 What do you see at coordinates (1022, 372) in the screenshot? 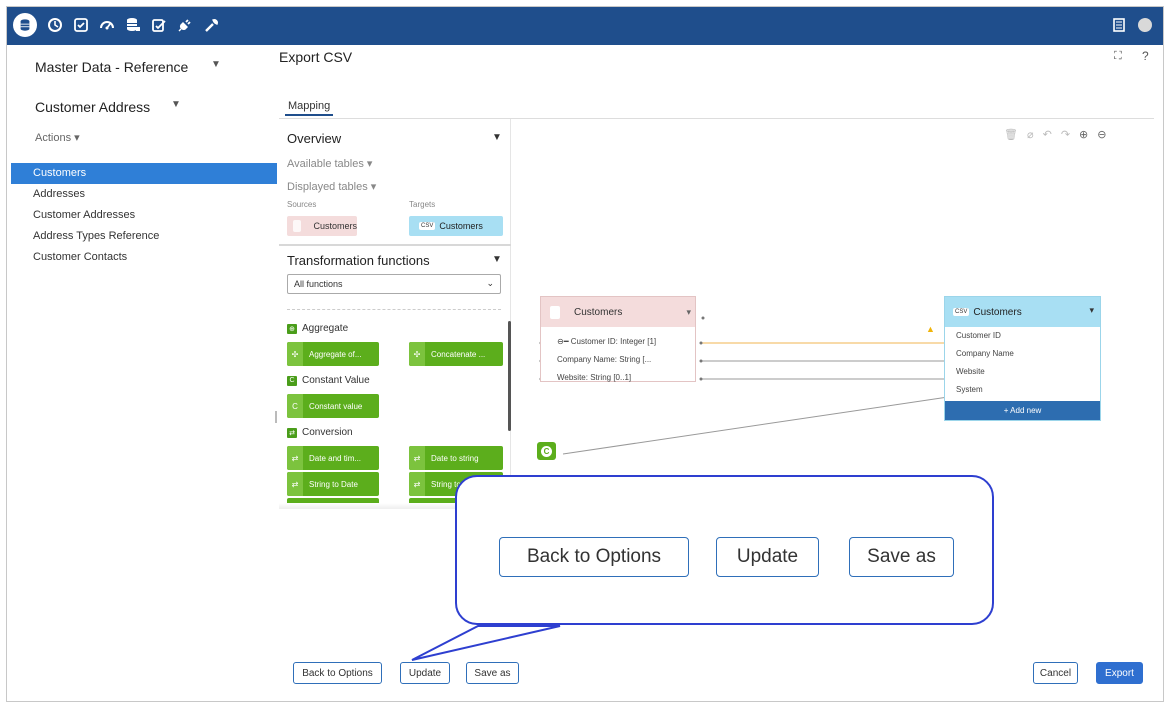
I see `target-field-website: Website` at bounding box center [1022, 372].